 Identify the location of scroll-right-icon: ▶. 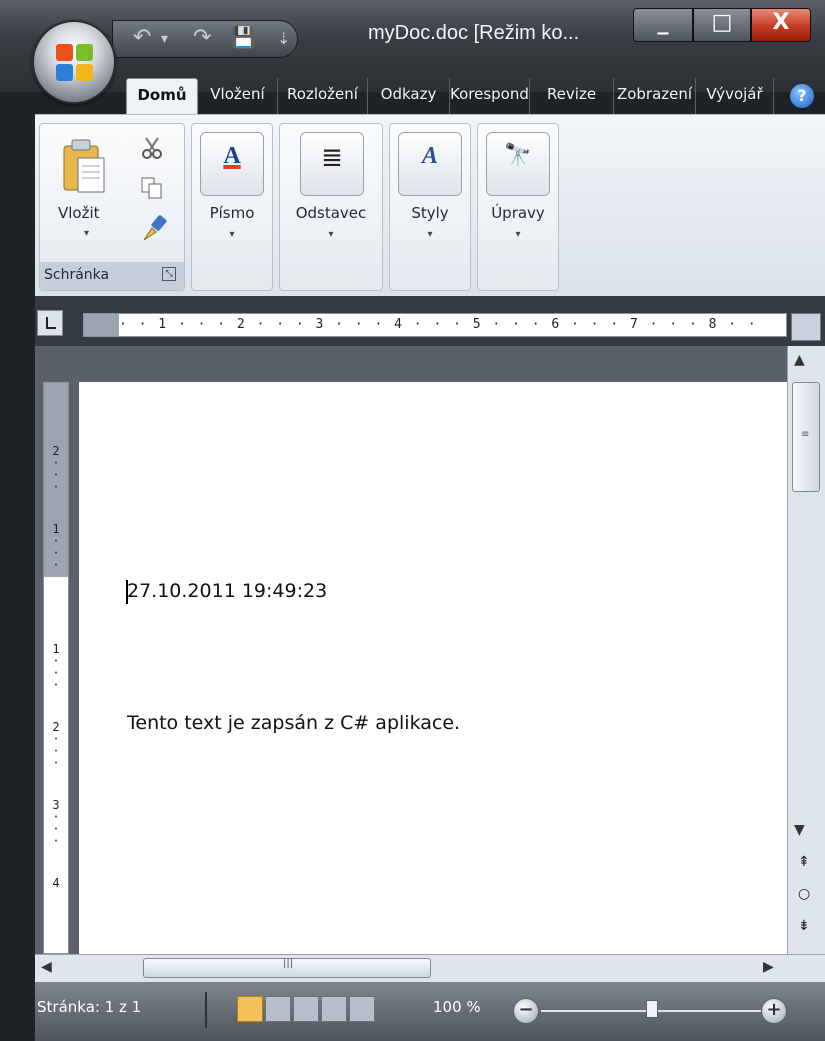
(768, 967).